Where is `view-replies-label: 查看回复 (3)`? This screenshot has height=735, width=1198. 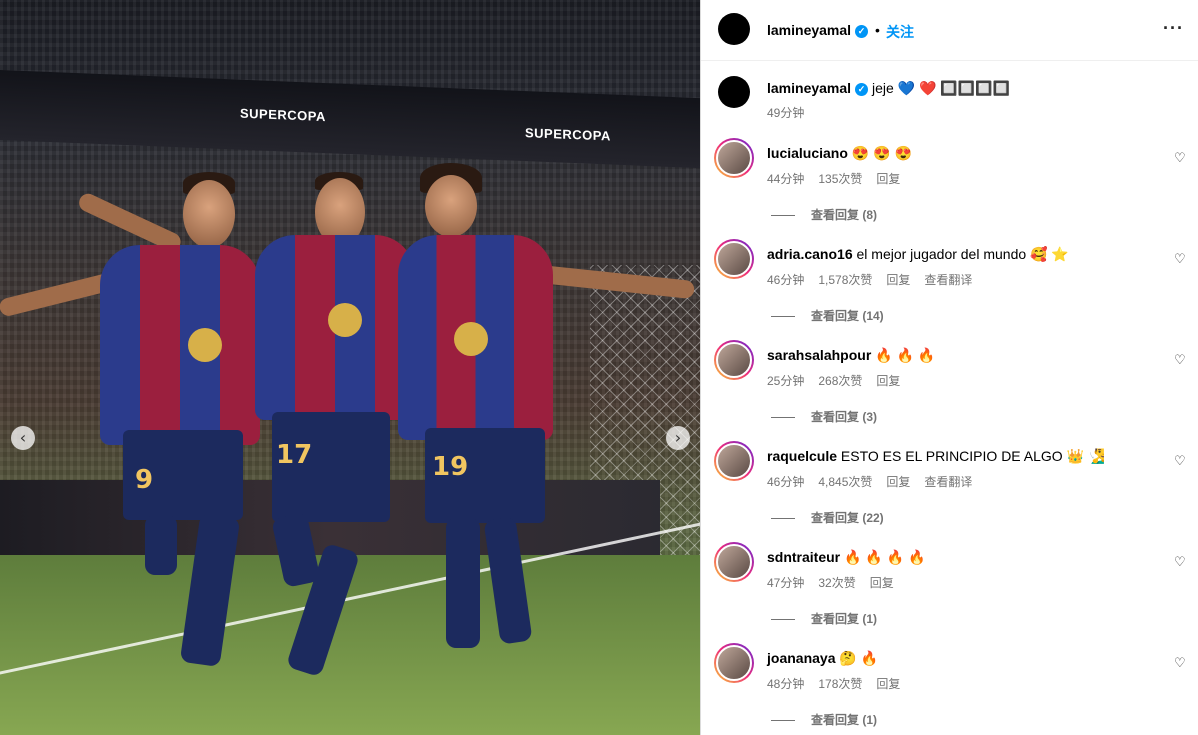 view-replies-label: 查看回复 (3) is located at coordinates (844, 417).